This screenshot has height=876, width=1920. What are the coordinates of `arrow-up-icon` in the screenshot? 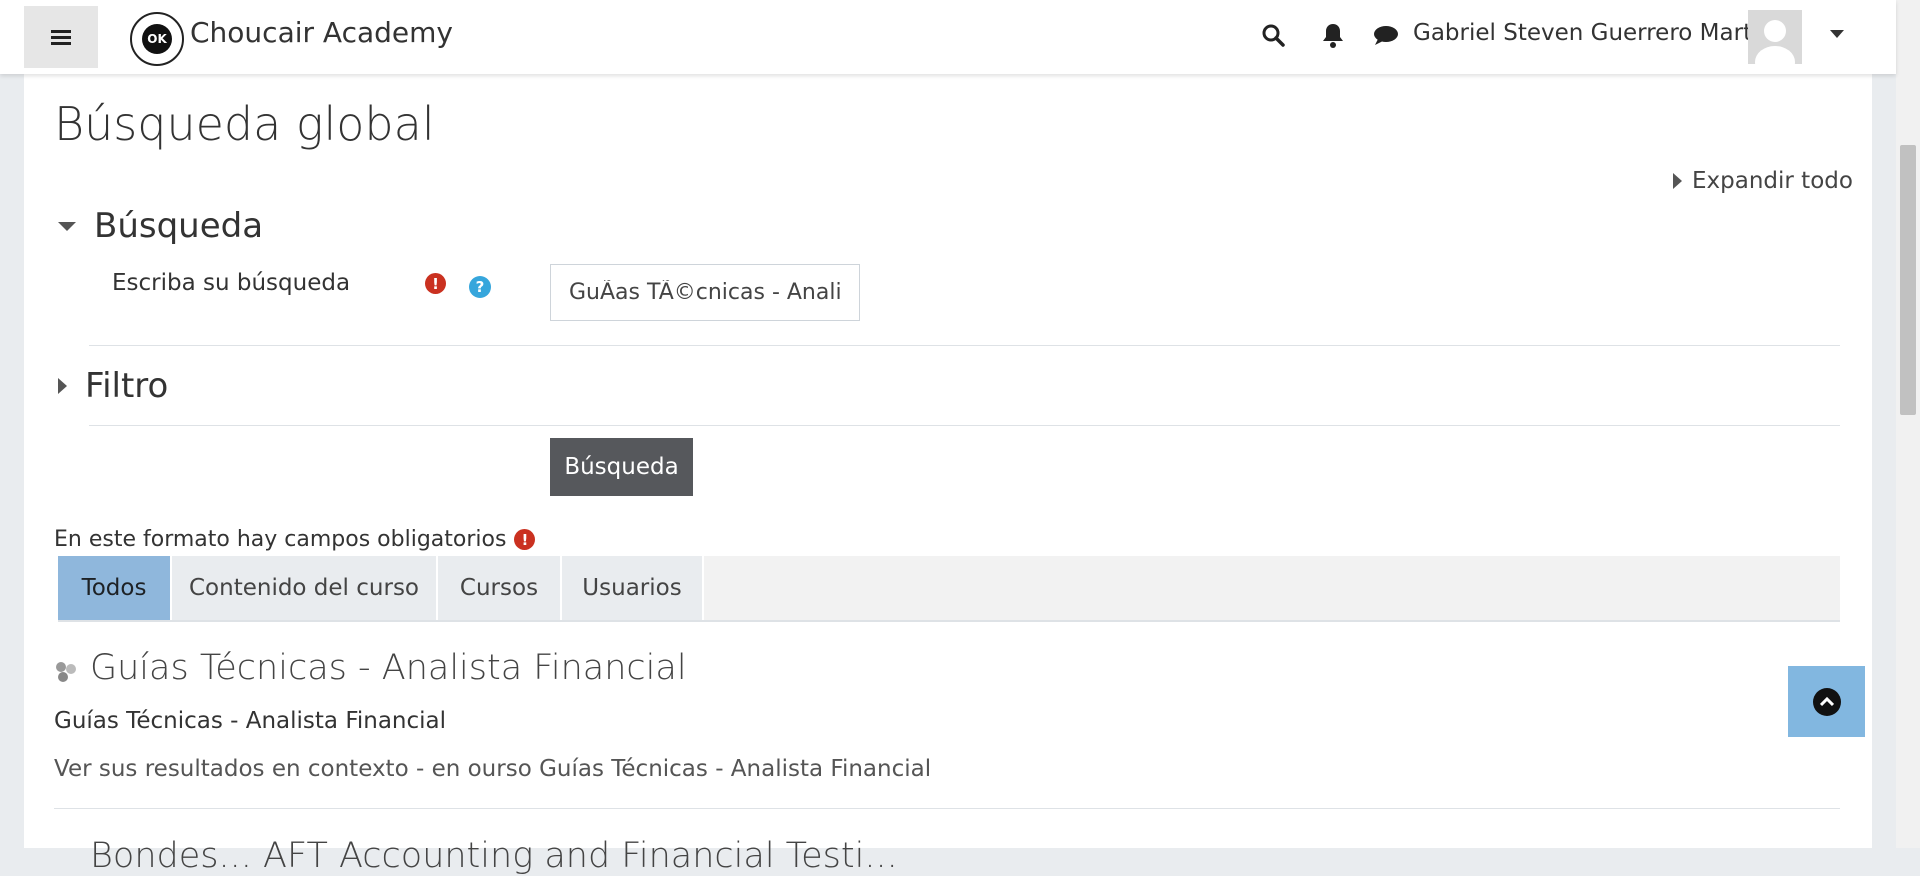 It's located at (1826, 701).